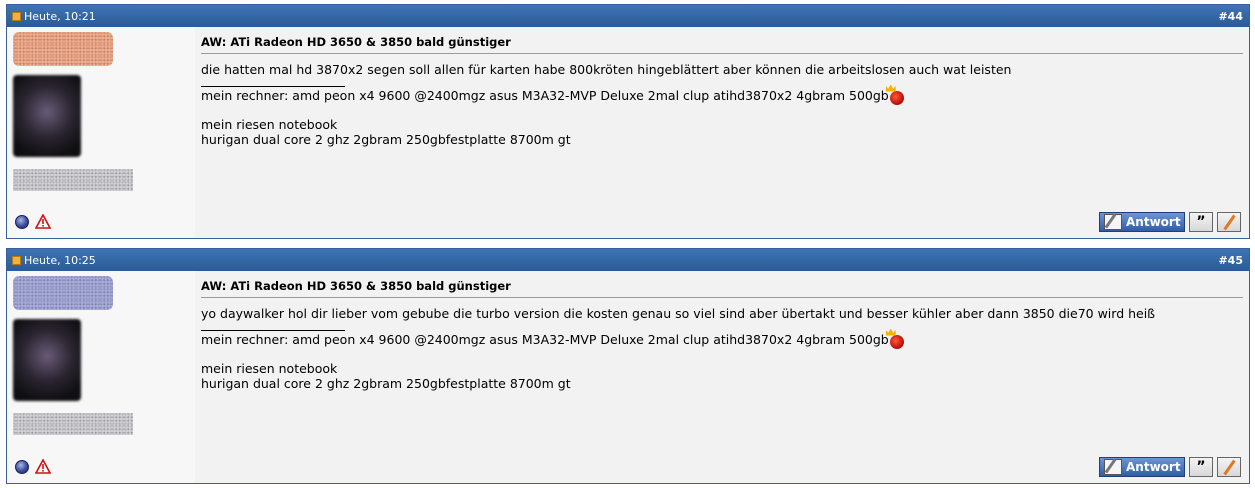  Describe the element at coordinates (1230, 16) in the screenshot. I see `post-number-link: #44` at that location.